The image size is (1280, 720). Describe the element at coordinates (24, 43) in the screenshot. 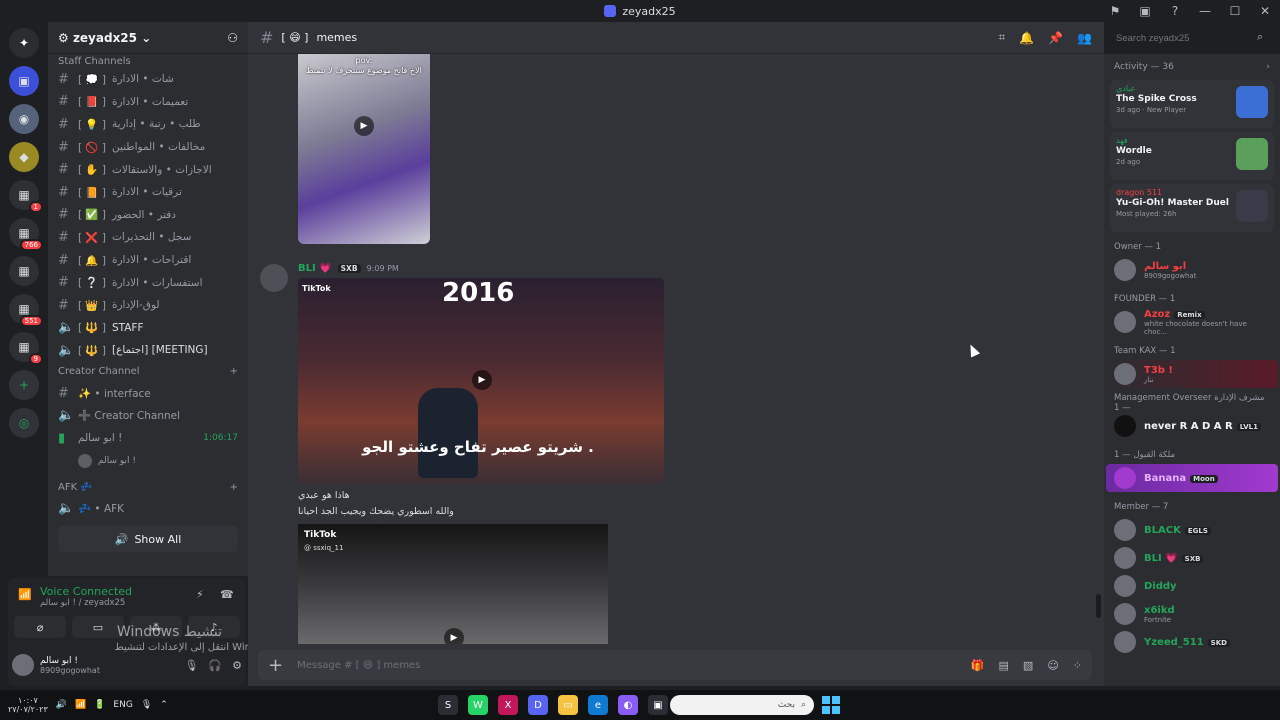

I see `discord-home-icon: ✦` at that location.